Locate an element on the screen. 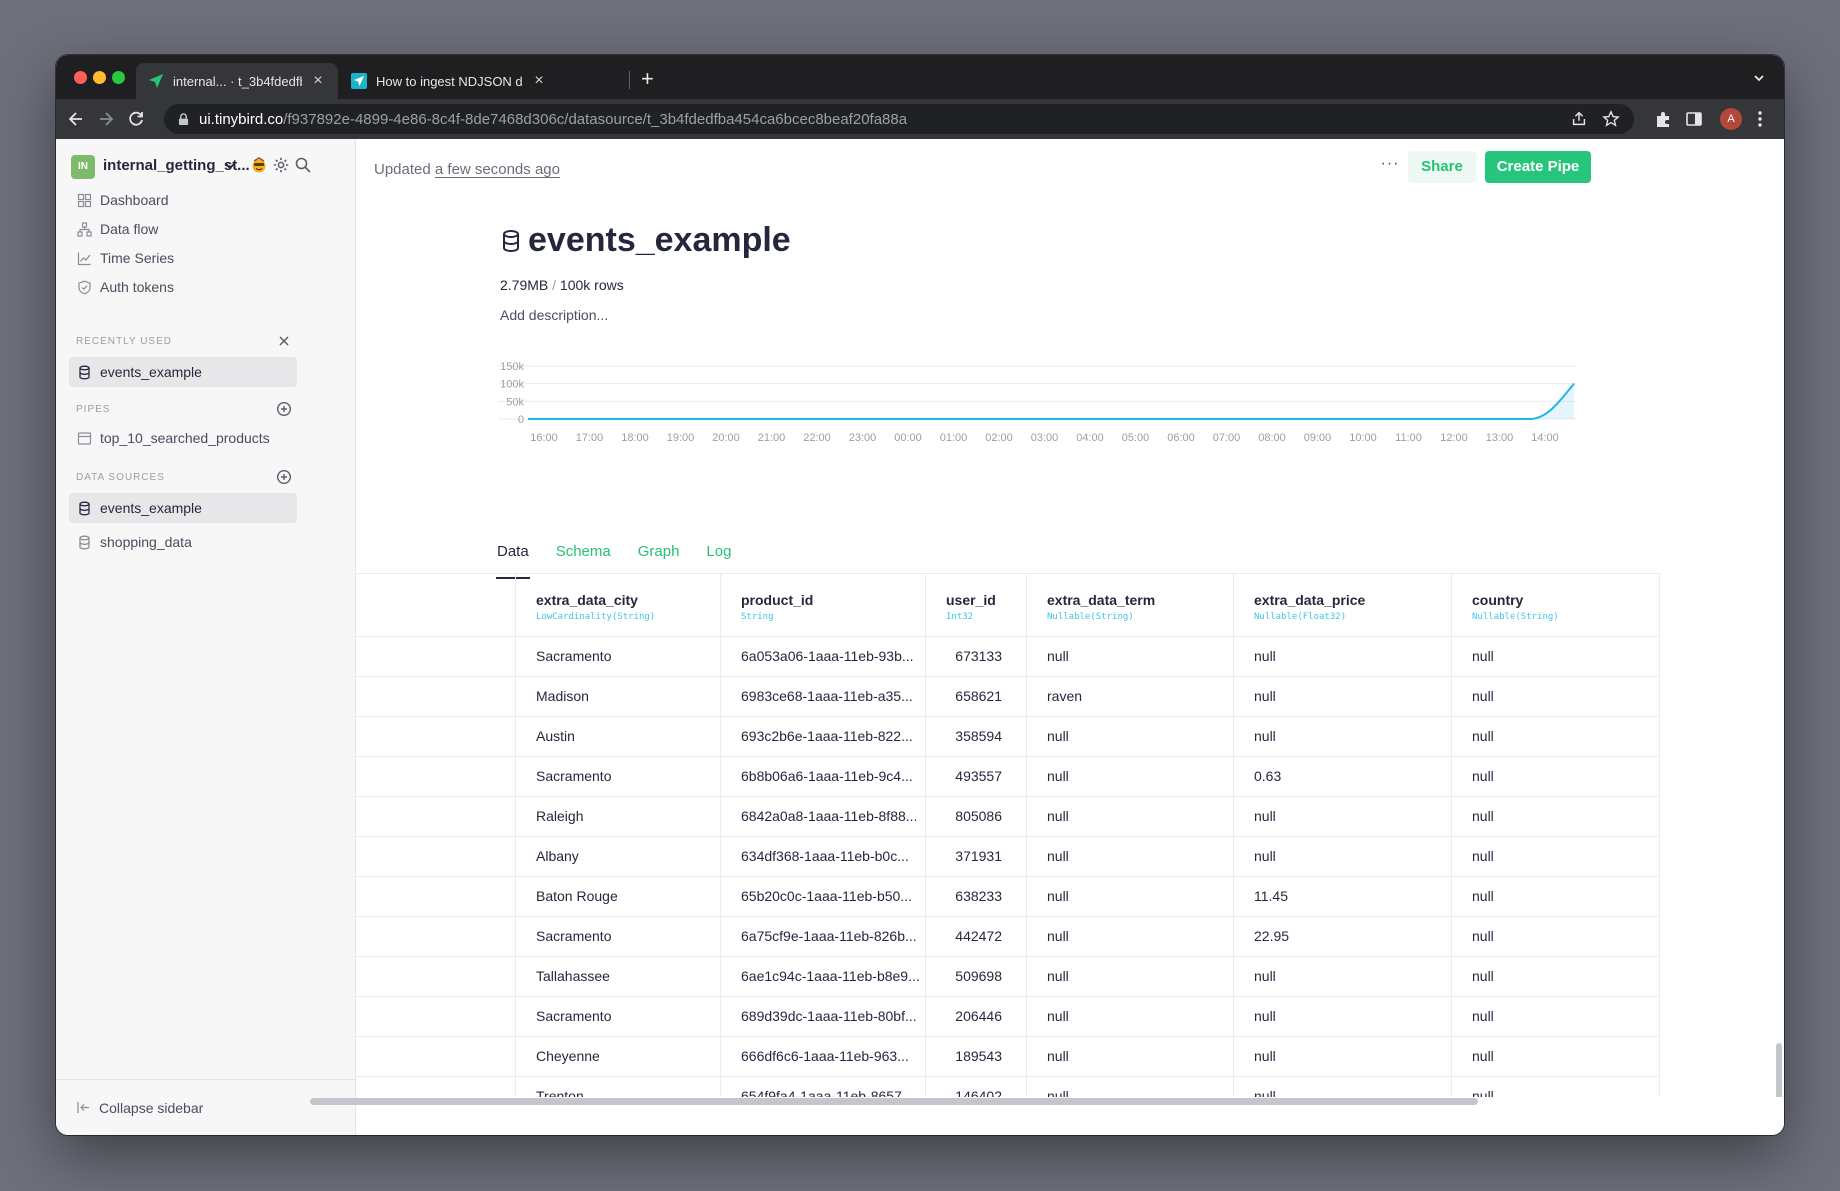  table-cell-extra-data-price: 22.95 is located at coordinates (1343, 936).